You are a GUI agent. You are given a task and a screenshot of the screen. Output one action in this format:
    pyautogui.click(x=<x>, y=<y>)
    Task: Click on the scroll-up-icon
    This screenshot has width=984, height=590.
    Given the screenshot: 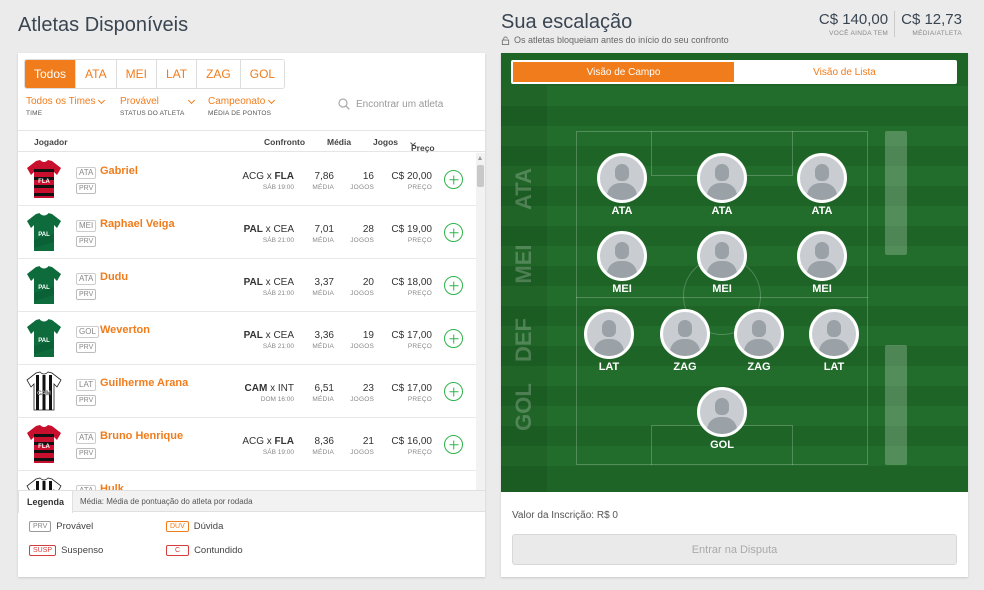 What is the action you would take?
    pyautogui.click(x=480, y=158)
    